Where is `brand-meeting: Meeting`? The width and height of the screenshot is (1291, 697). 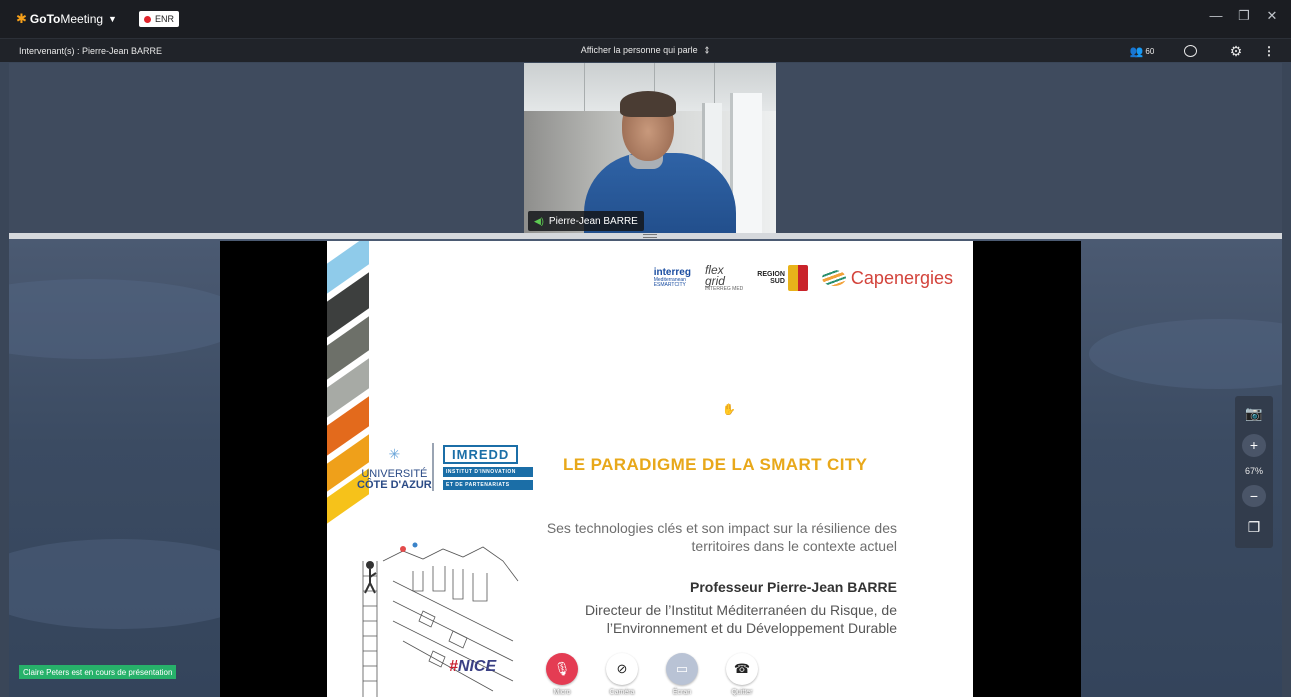 brand-meeting: Meeting is located at coordinates (82, 19).